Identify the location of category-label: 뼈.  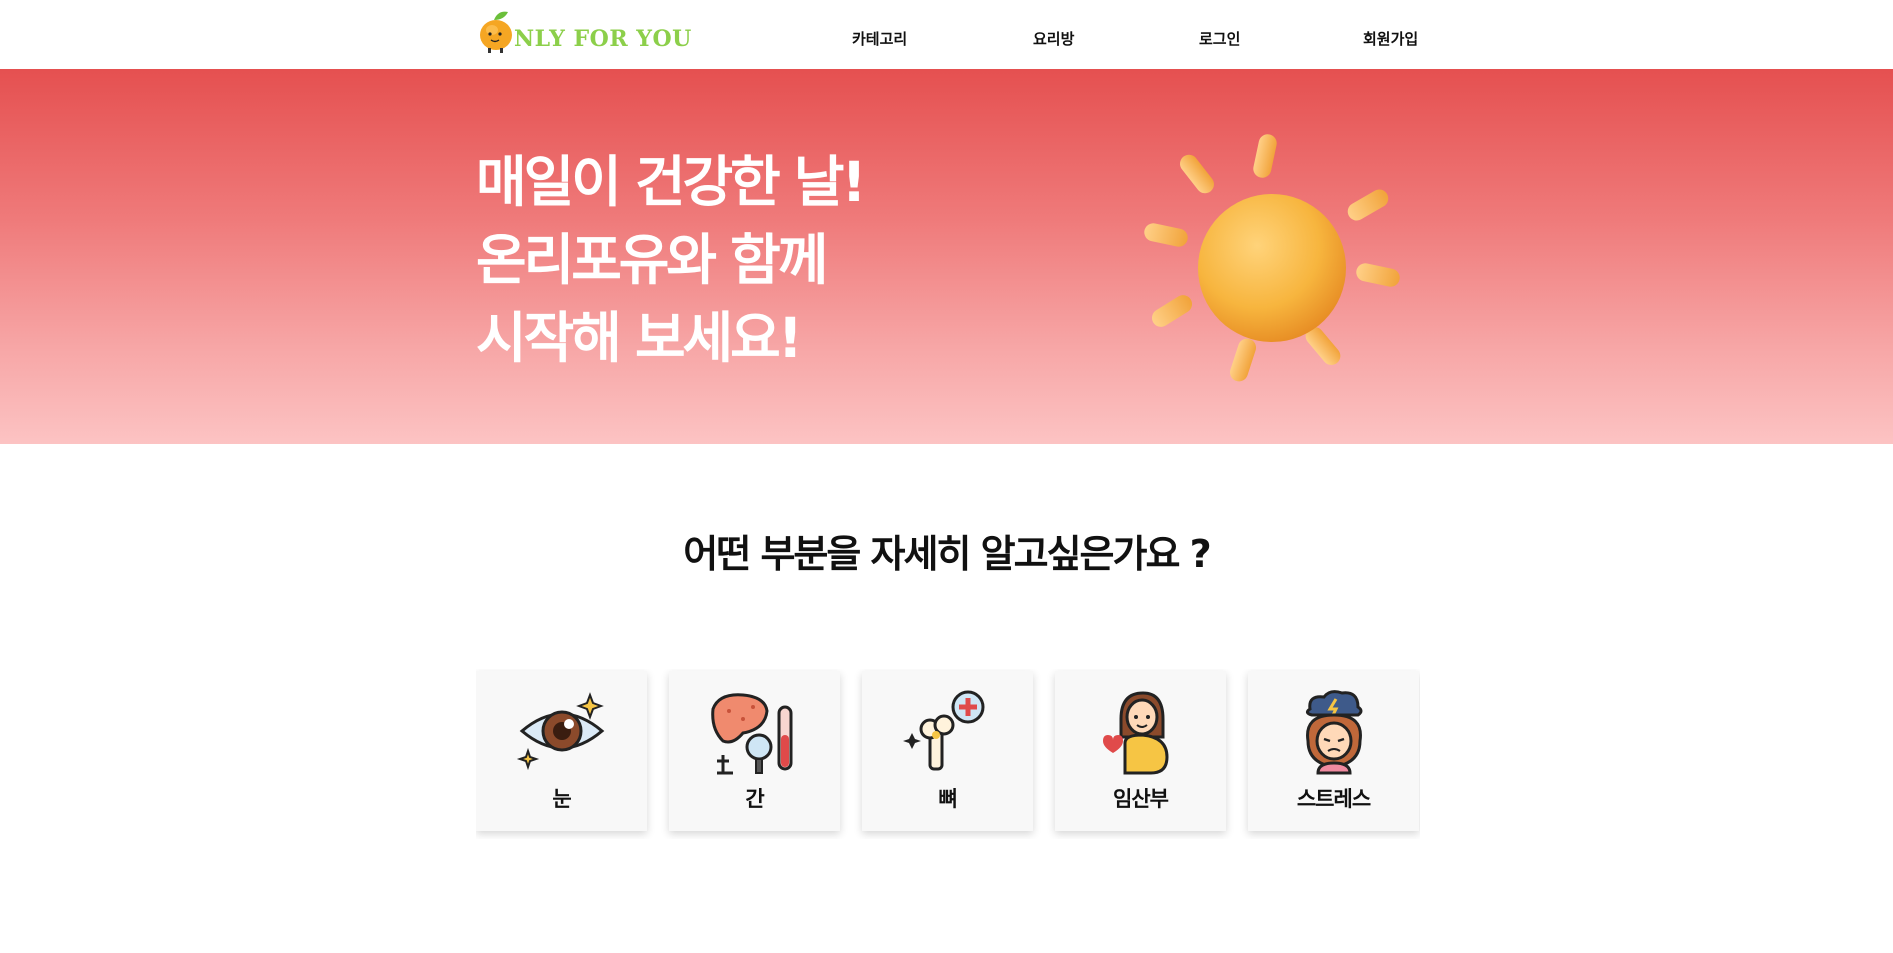
(947, 799).